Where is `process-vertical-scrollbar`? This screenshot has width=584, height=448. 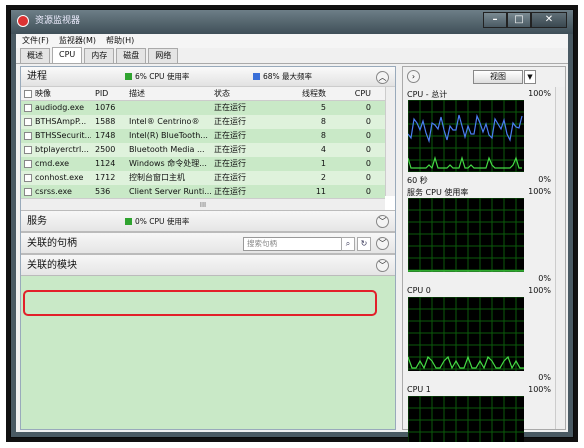
process-vertical-scrollbar is located at coordinates (390, 141).